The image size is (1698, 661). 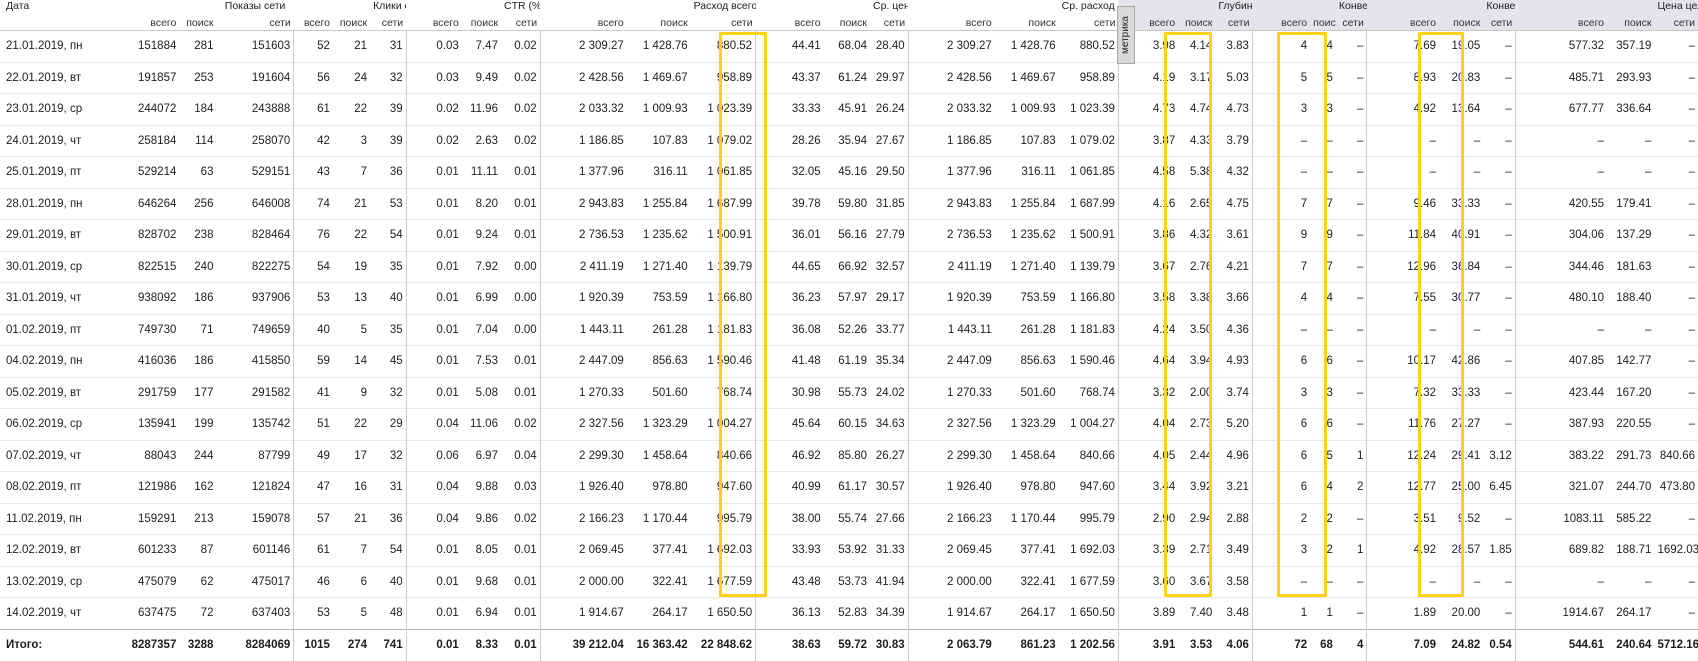 What do you see at coordinates (313, 298) in the screenshot?
I see `cell-all: 53` at bounding box center [313, 298].